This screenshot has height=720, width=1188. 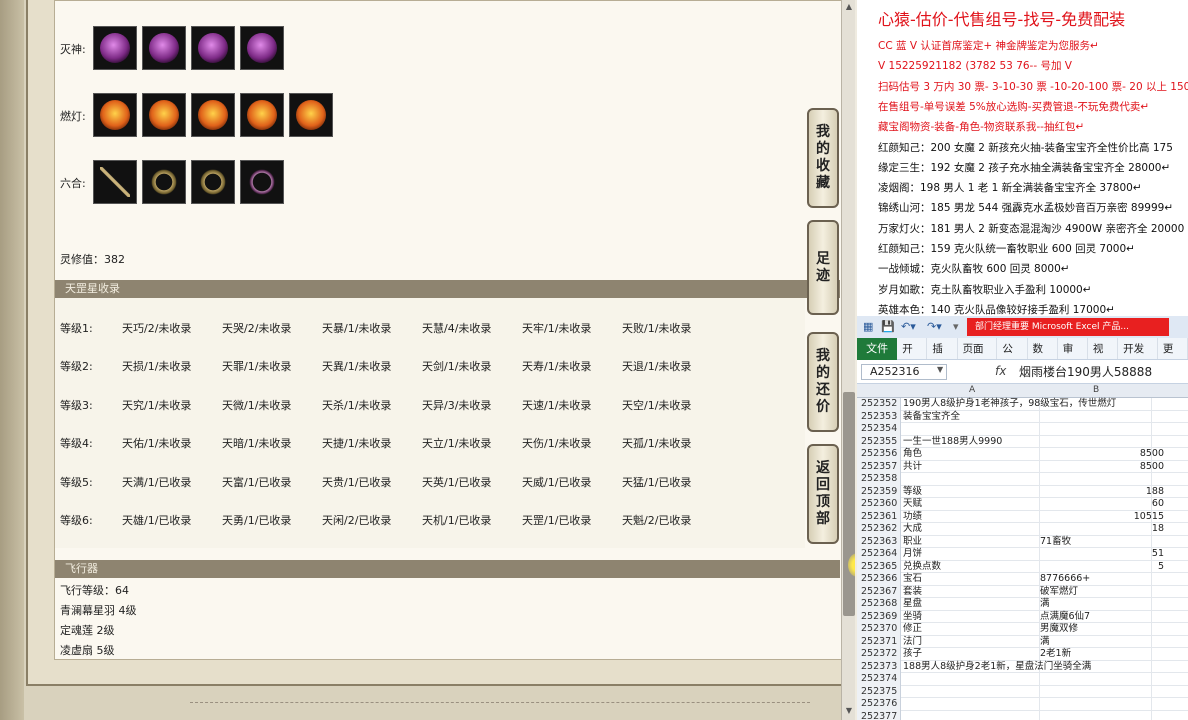 What do you see at coordinates (912, 529) in the screenshot?
I see `cell-a: 大成` at bounding box center [912, 529].